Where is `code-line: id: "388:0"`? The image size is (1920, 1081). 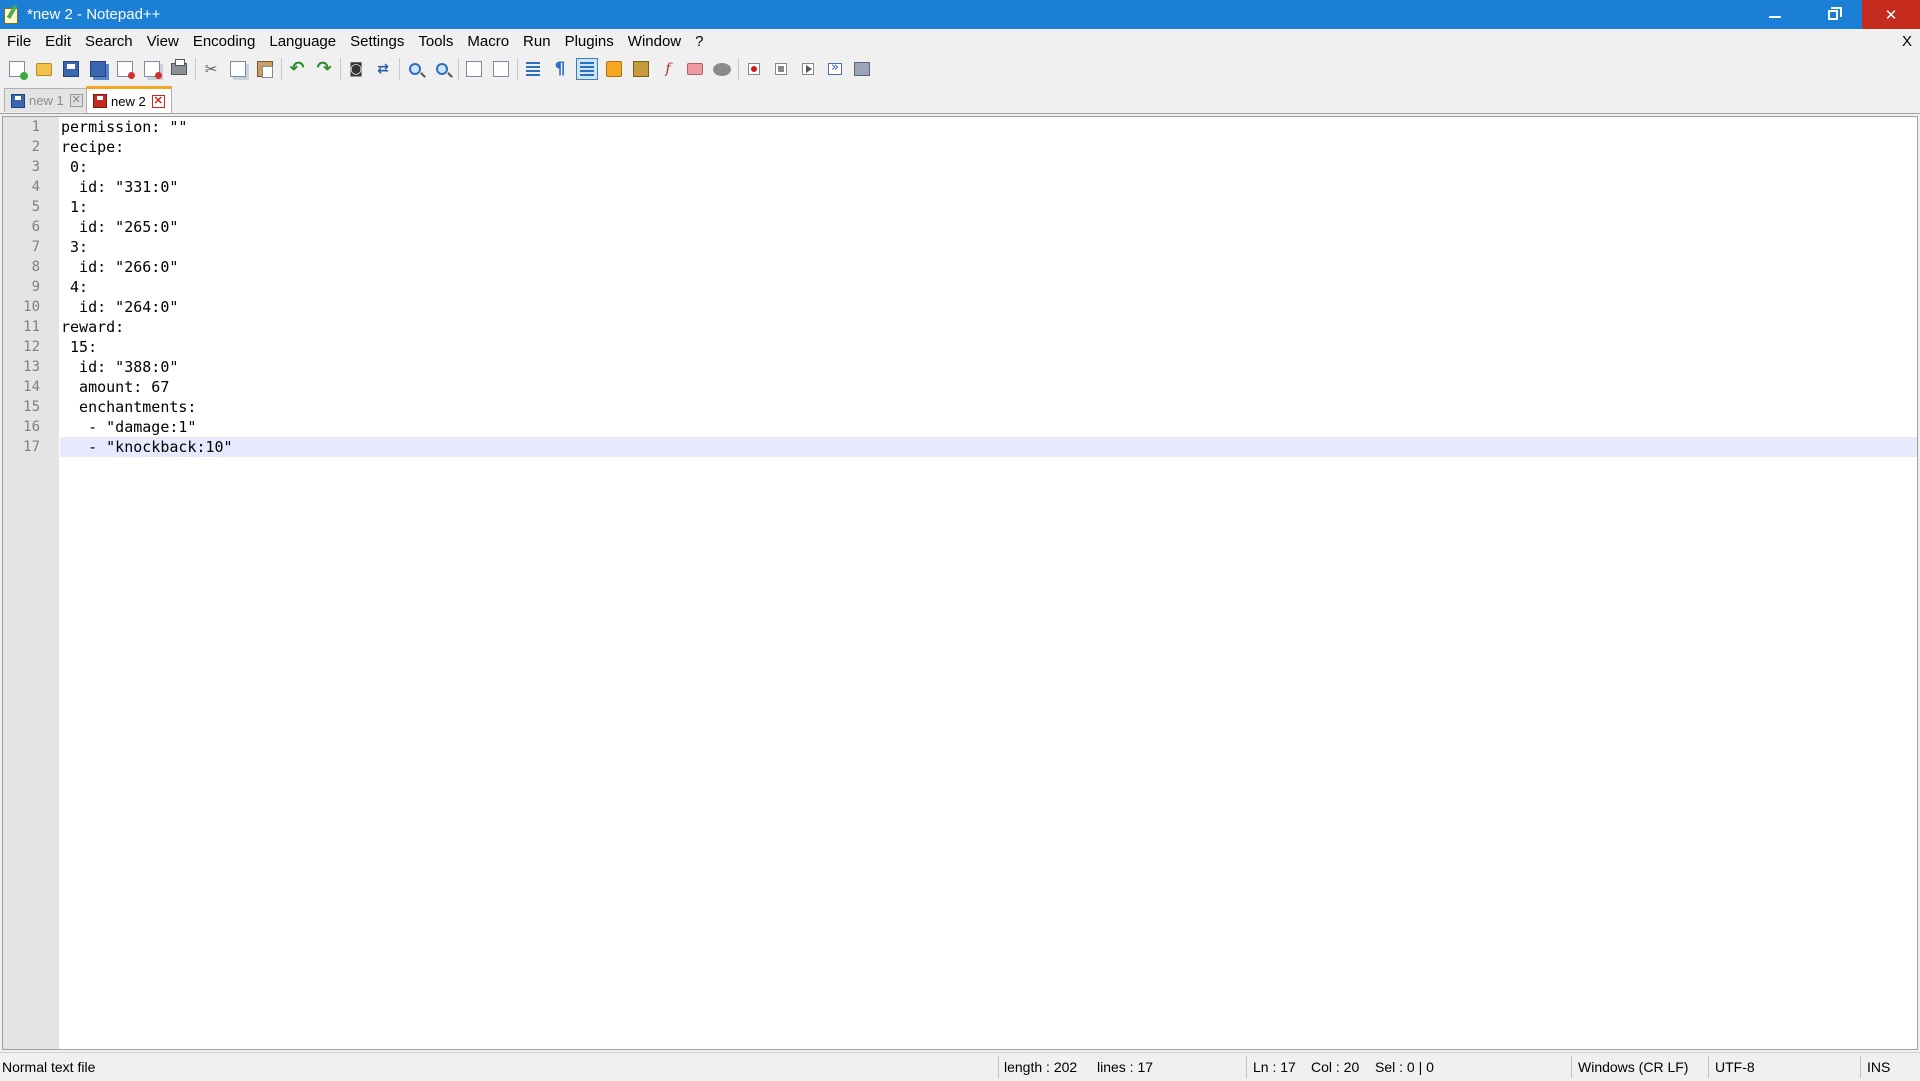
code-line: id: "388:0" is located at coordinates (988, 367).